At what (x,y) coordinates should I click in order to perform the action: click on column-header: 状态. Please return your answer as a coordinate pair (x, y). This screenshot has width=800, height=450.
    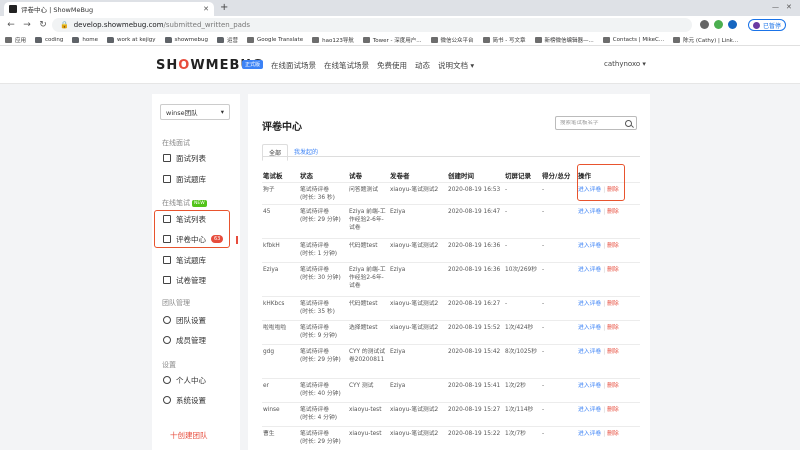
    Looking at the image, I should click on (306, 175).